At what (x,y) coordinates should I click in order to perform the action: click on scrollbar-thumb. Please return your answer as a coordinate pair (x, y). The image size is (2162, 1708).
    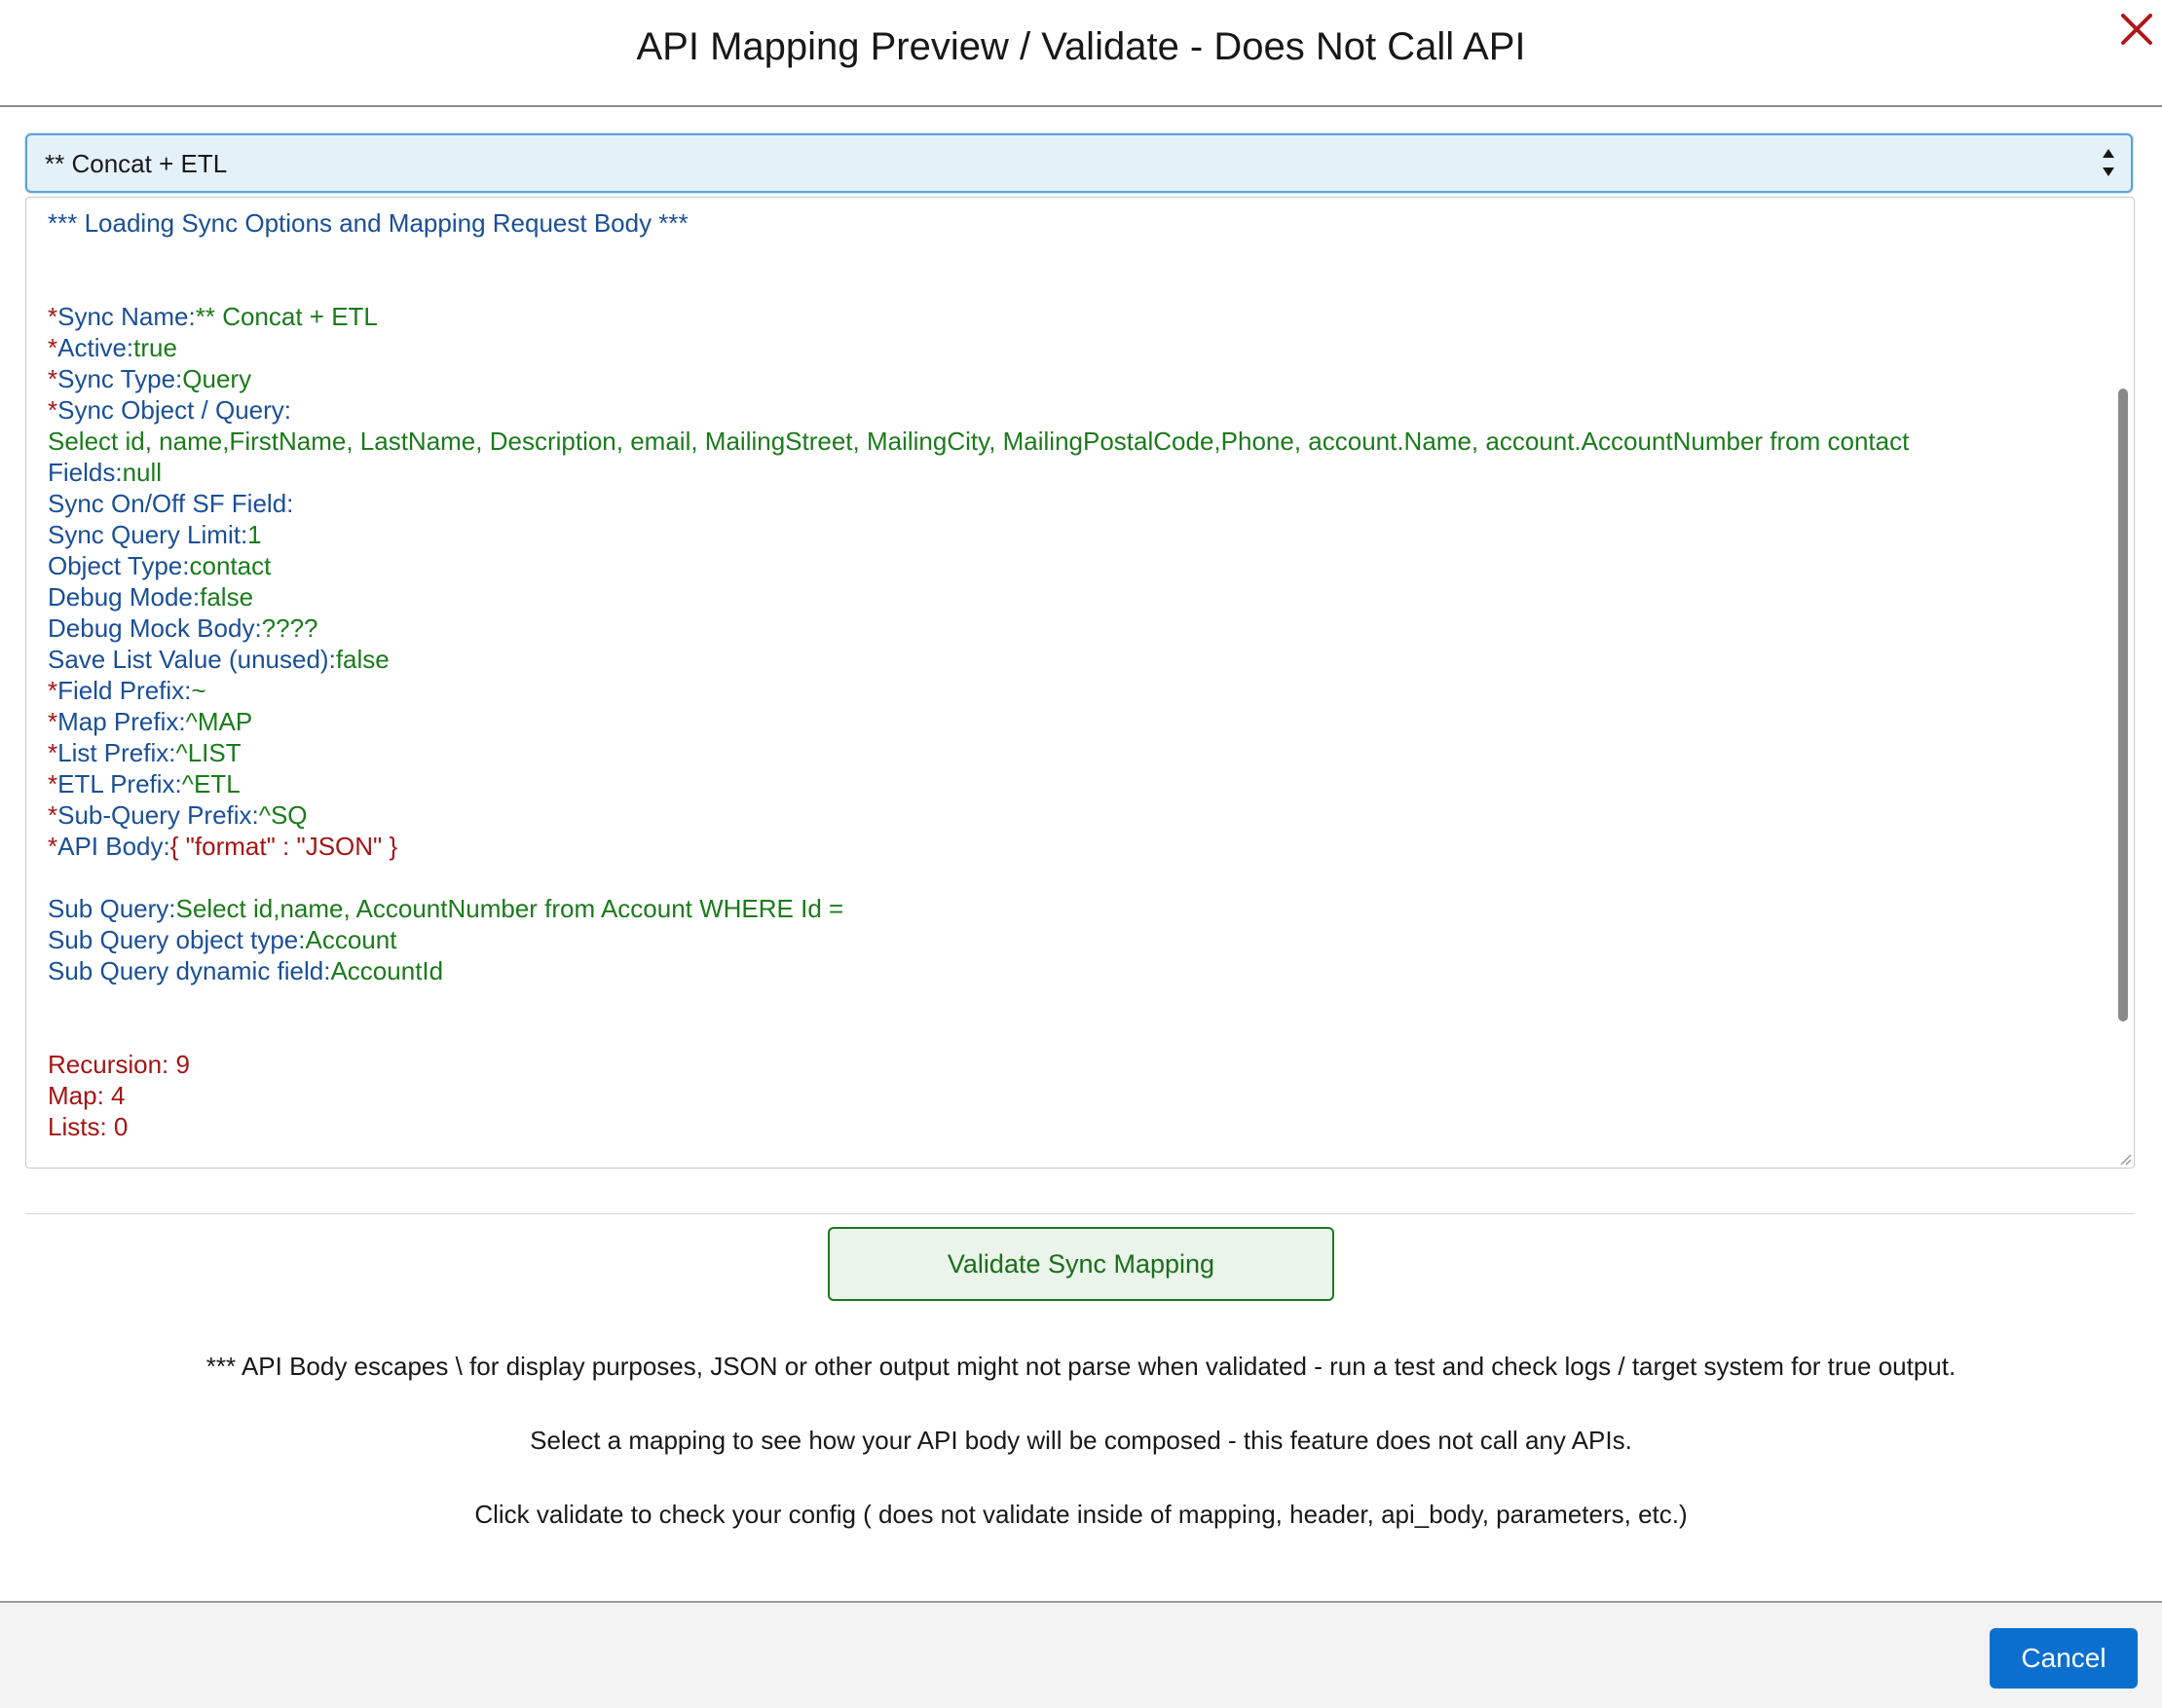
    Looking at the image, I should click on (2123, 705).